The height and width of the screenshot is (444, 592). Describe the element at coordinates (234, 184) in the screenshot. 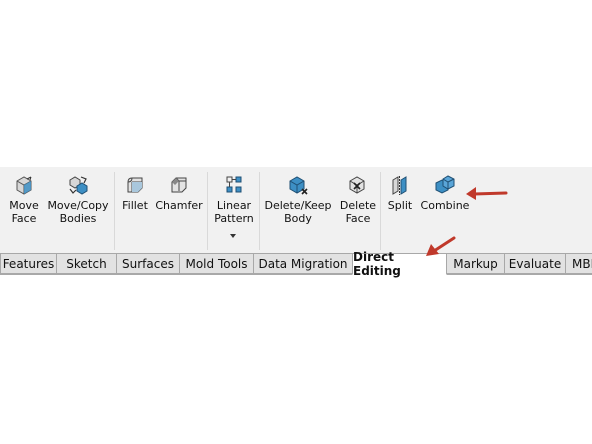

I see `linear-pattern-icon` at that location.